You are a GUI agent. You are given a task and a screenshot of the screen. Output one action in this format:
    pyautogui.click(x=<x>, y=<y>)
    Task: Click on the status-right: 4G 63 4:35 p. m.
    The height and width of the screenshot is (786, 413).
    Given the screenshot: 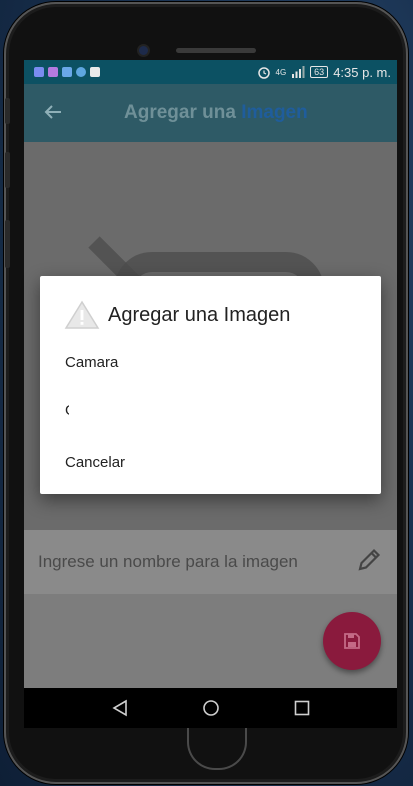 What is the action you would take?
    pyautogui.click(x=324, y=72)
    